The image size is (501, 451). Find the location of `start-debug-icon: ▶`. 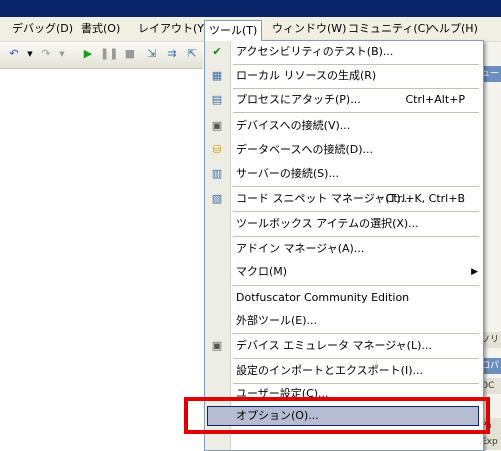

start-debug-icon: ▶ is located at coordinates (88, 54).